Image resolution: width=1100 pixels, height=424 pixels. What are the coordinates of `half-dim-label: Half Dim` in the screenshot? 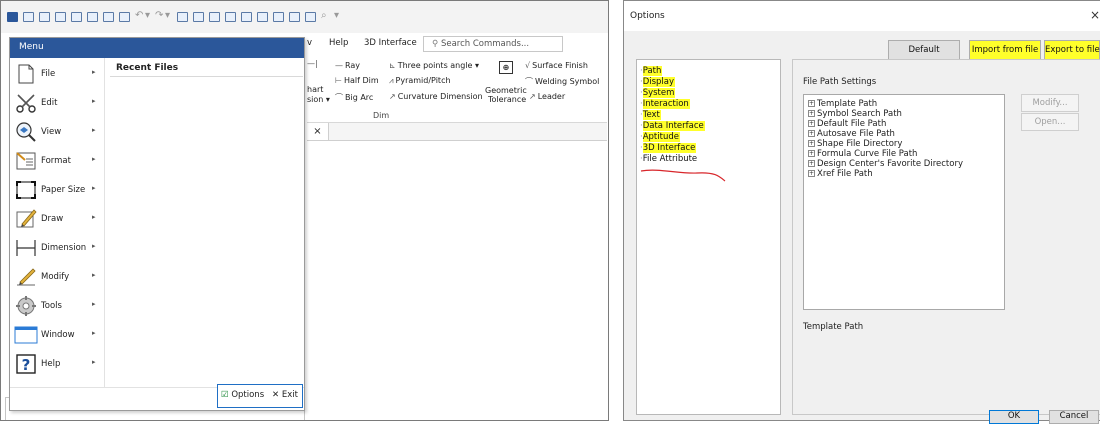 It's located at (361, 80).